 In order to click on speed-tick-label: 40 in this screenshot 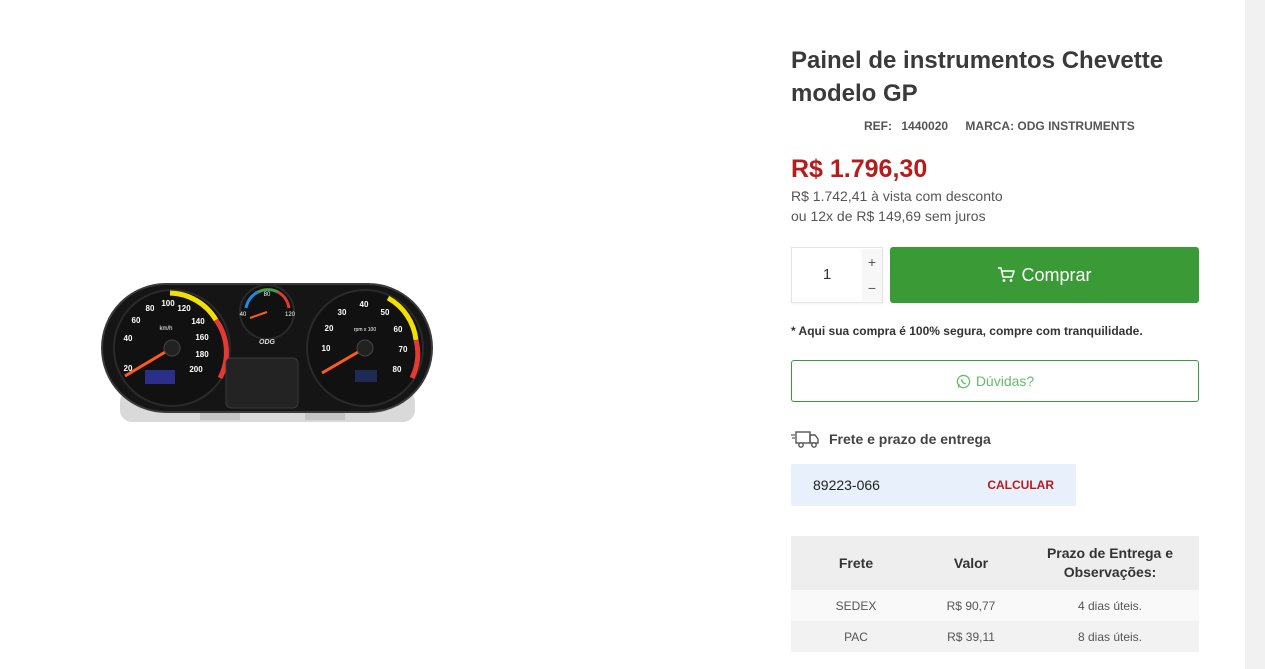, I will do `click(128, 338)`.